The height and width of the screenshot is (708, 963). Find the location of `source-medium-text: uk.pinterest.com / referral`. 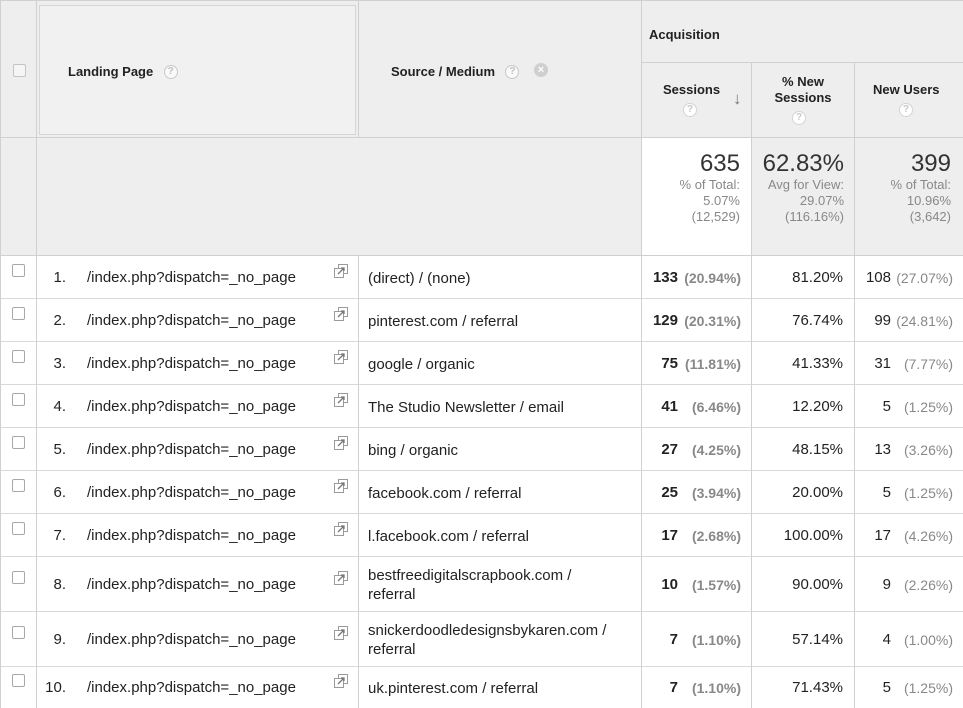

source-medium-text: uk.pinterest.com / referral is located at coordinates (453, 688).